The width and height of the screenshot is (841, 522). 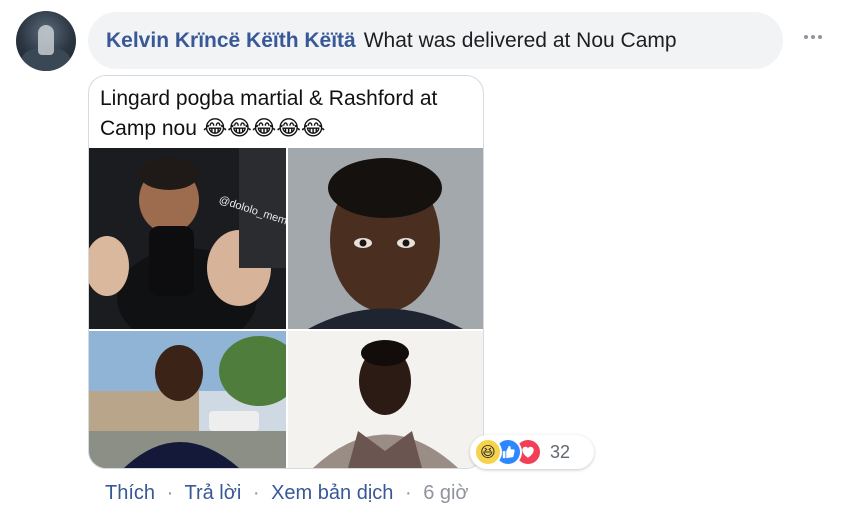 I want to click on see-translation-link: Xem bản dịch, so click(x=332, y=493).